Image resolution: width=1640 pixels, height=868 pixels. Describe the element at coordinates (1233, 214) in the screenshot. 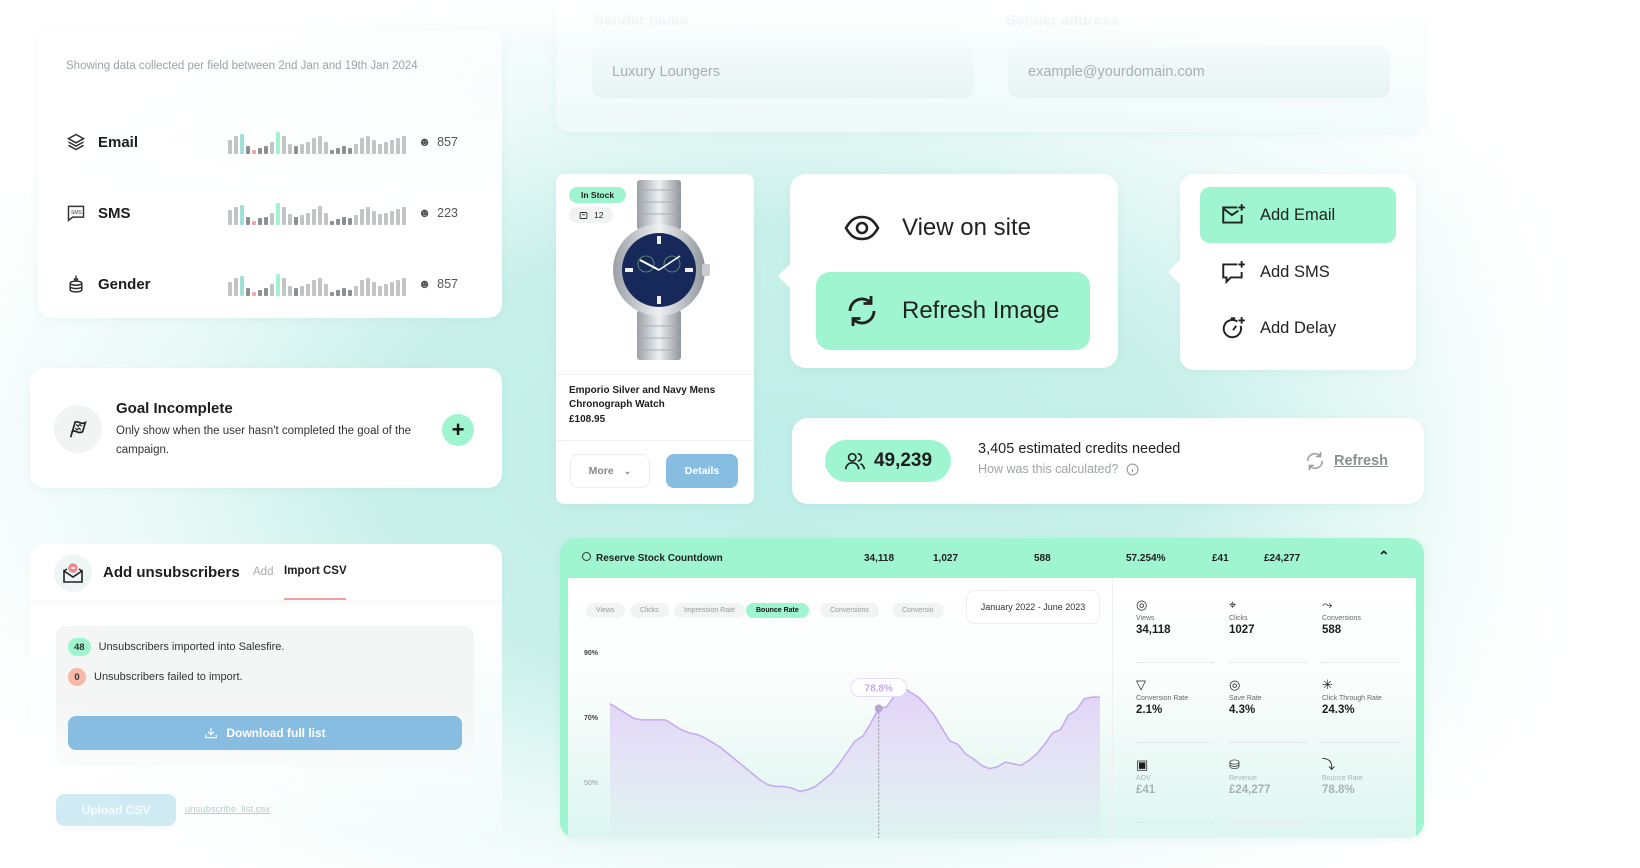

I see `mail-plus-icon` at that location.